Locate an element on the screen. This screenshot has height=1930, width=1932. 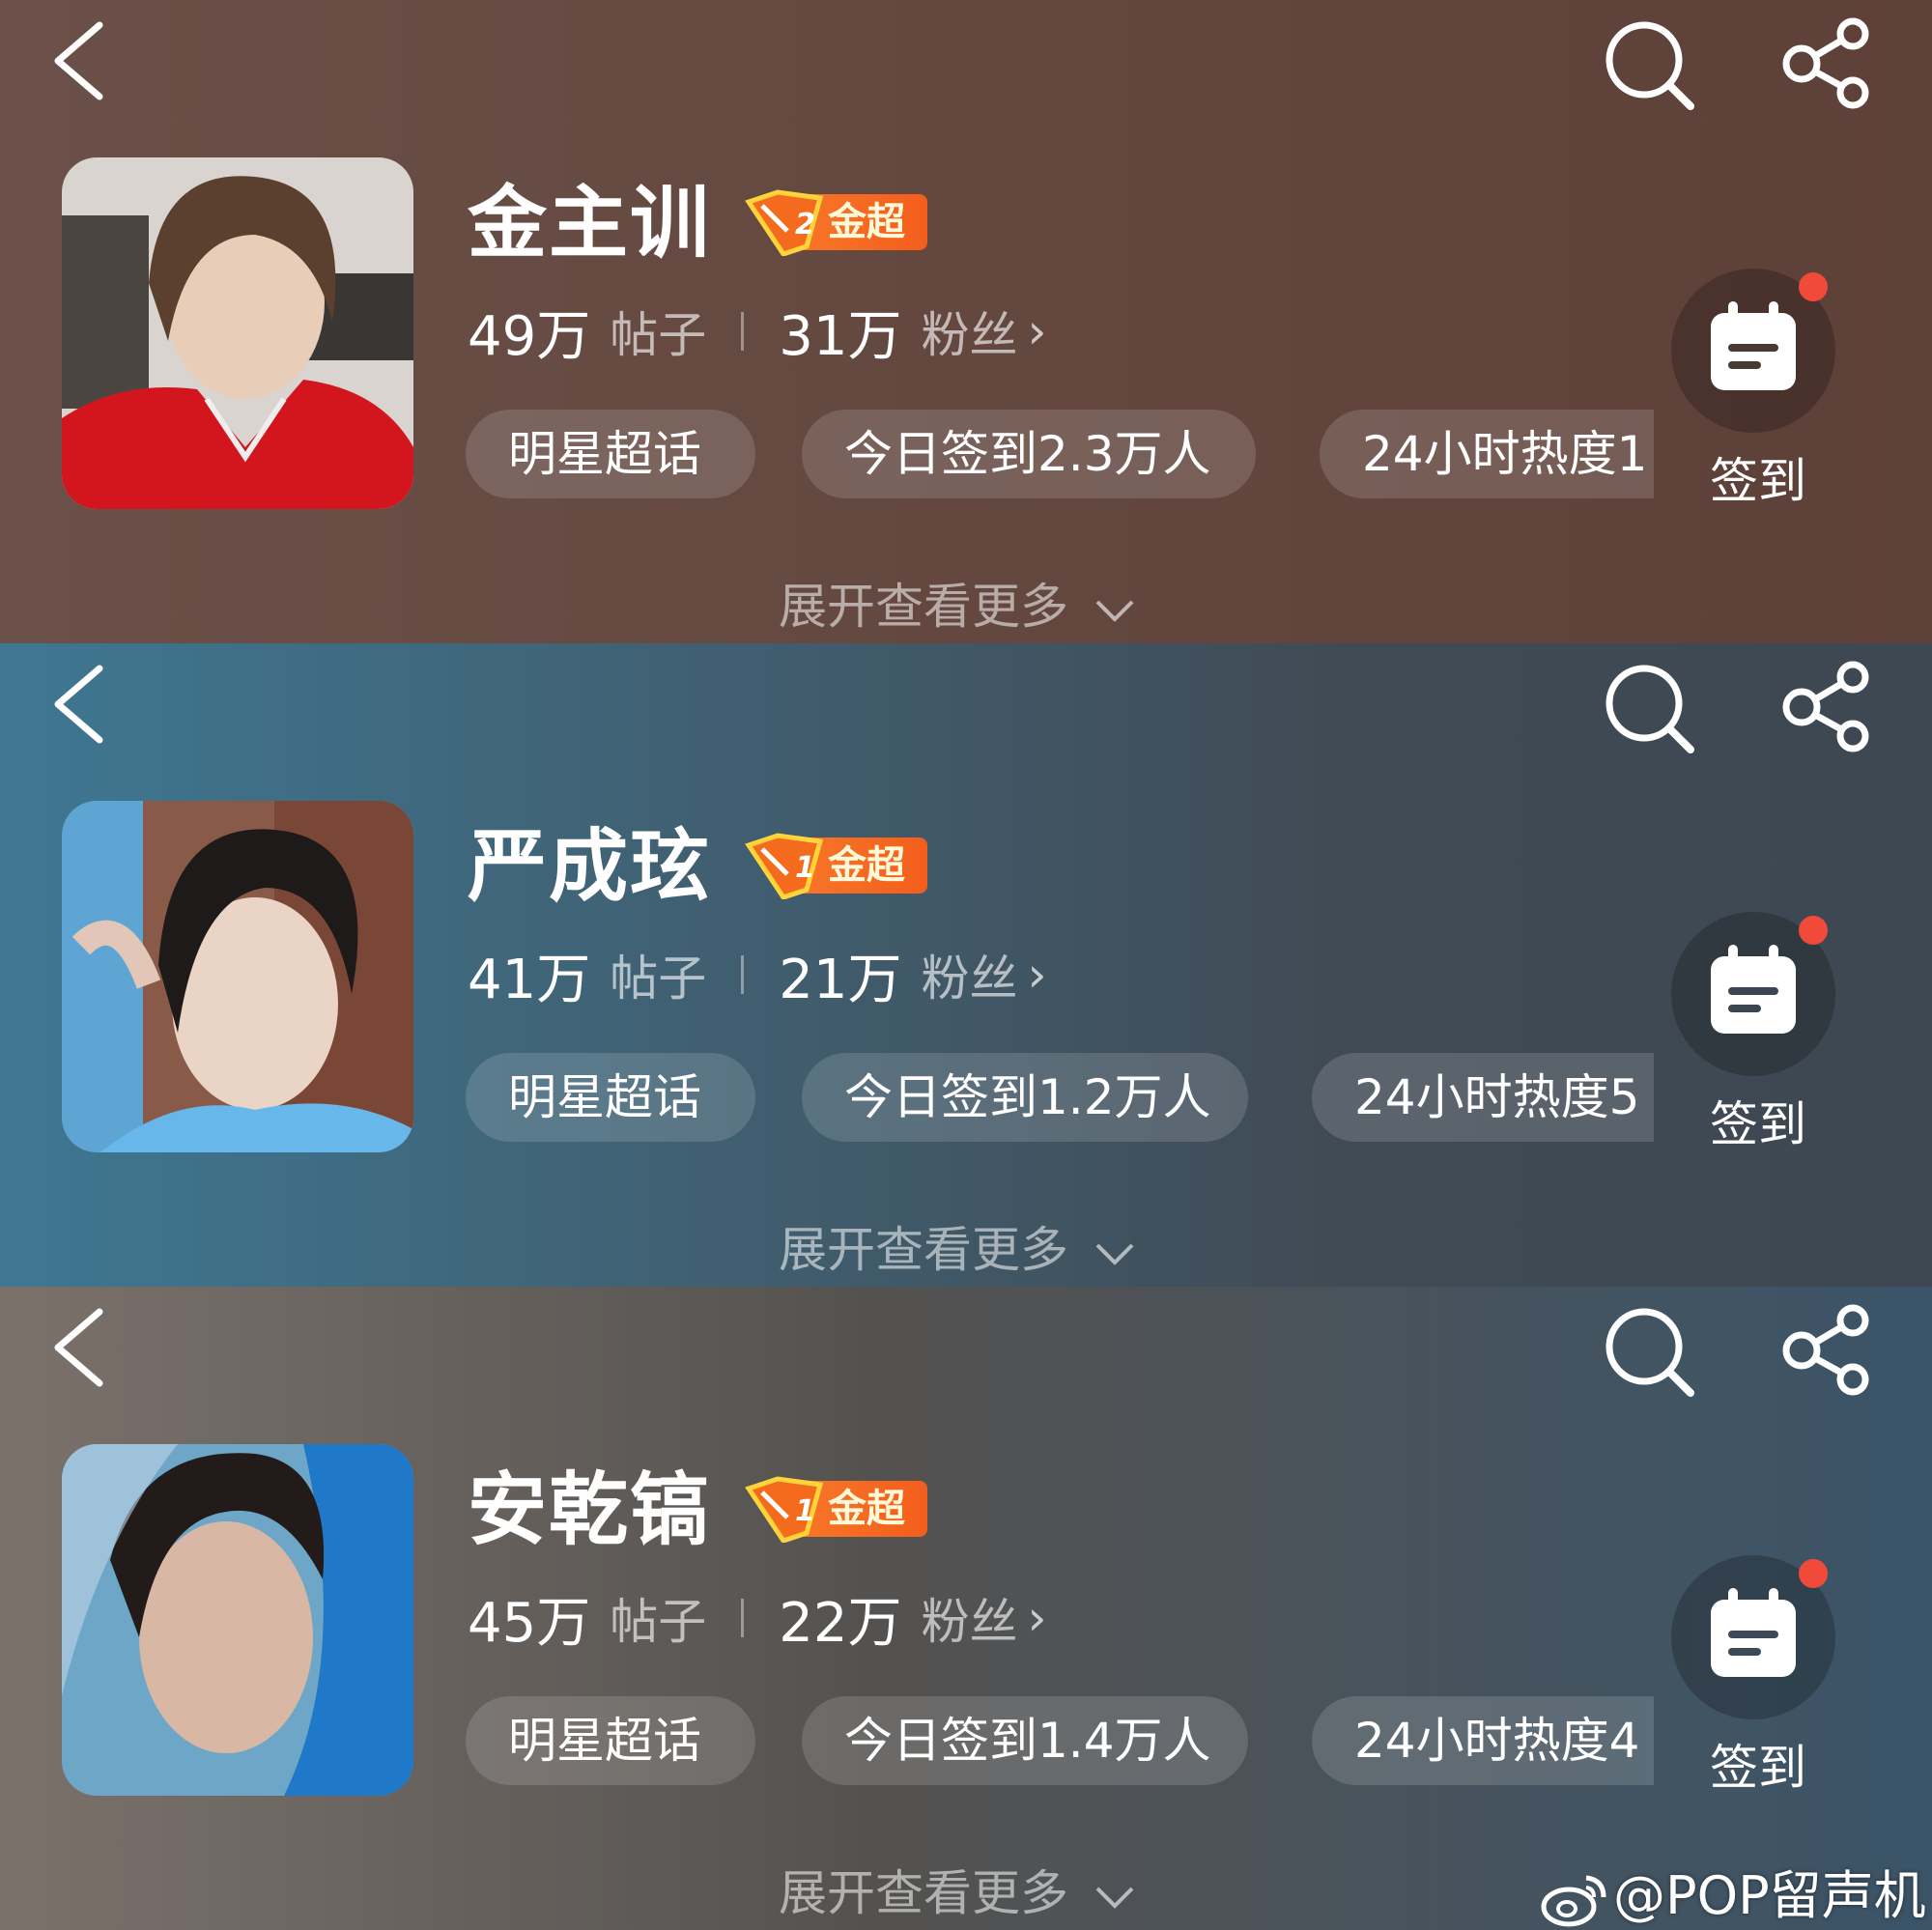
fans-count: 31万 is located at coordinates (840, 332).